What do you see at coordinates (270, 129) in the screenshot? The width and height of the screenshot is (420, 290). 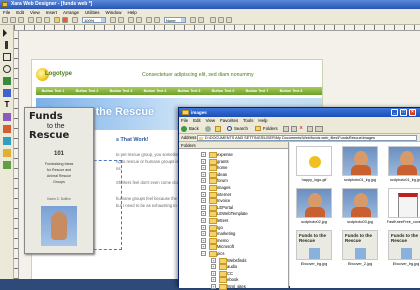 I see `folders-button: Folders` at bounding box center [270, 129].